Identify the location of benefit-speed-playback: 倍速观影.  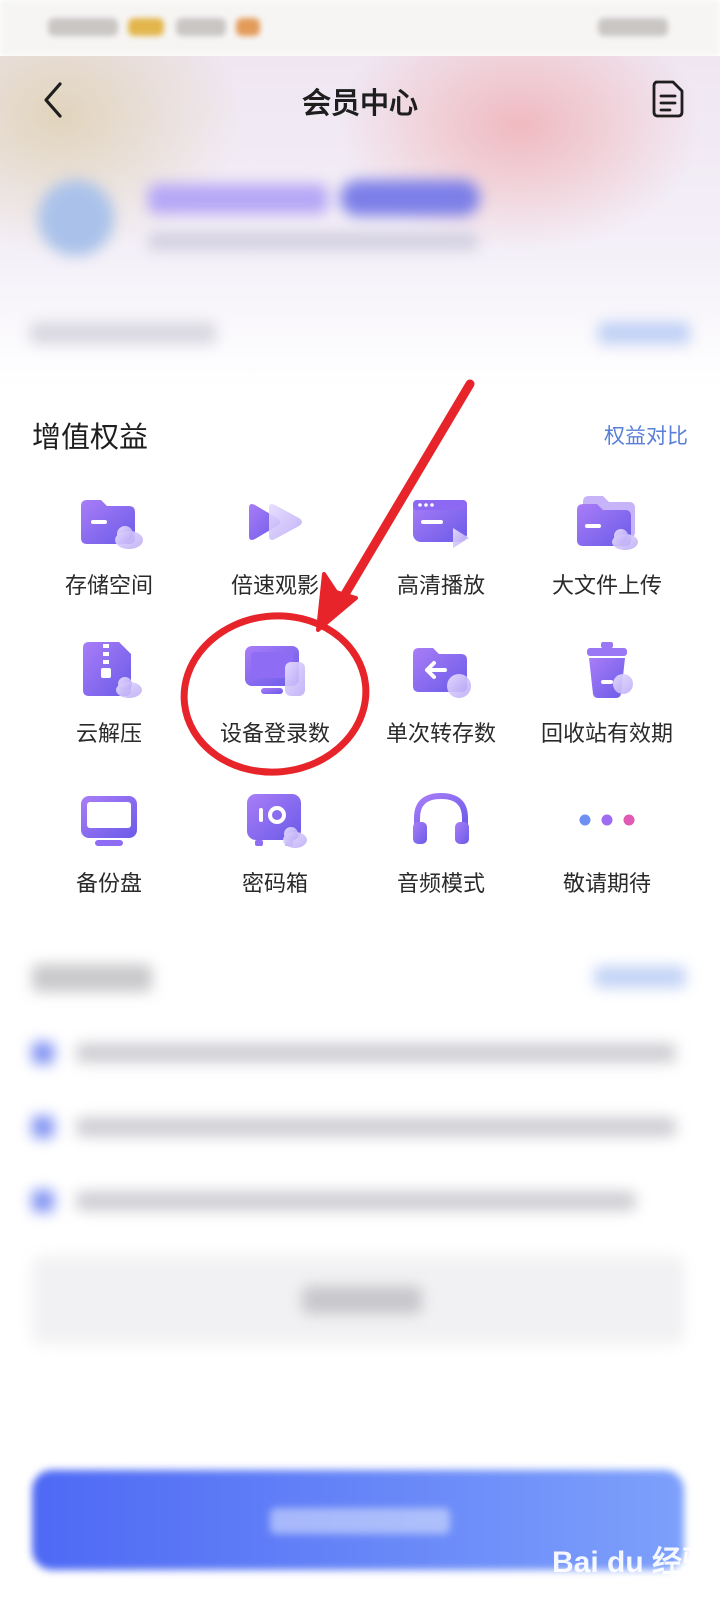
(275, 548).